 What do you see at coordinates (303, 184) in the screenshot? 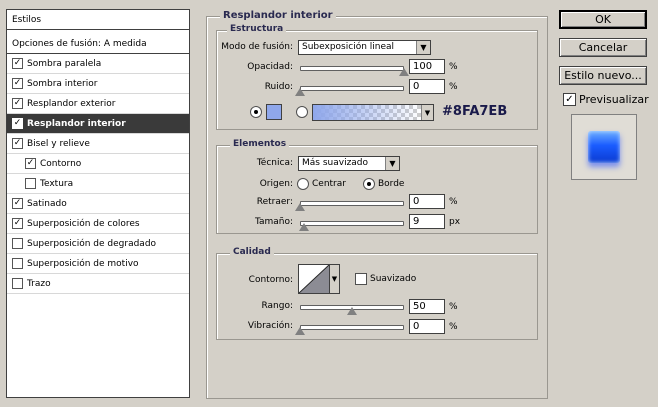
I see `source-center-radio` at bounding box center [303, 184].